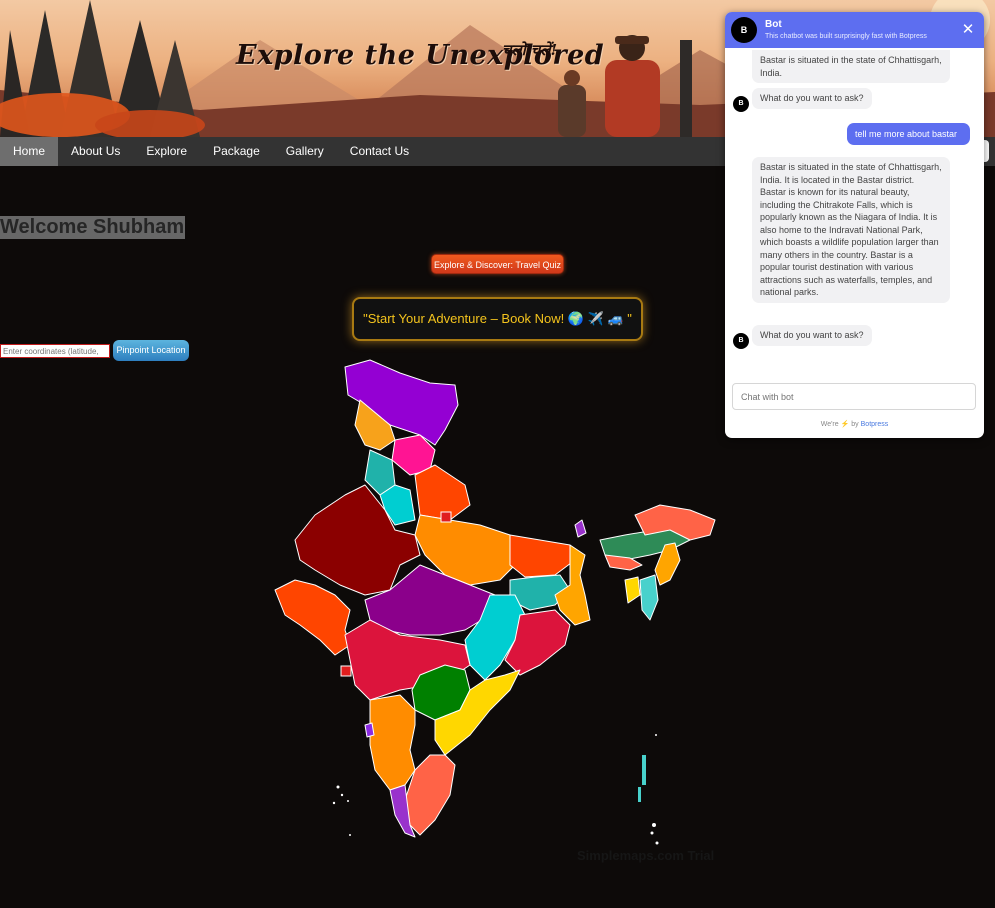 The height and width of the screenshot is (908, 995). What do you see at coordinates (649, 597) in the screenshot?
I see `state-mizoram` at bounding box center [649, 597].